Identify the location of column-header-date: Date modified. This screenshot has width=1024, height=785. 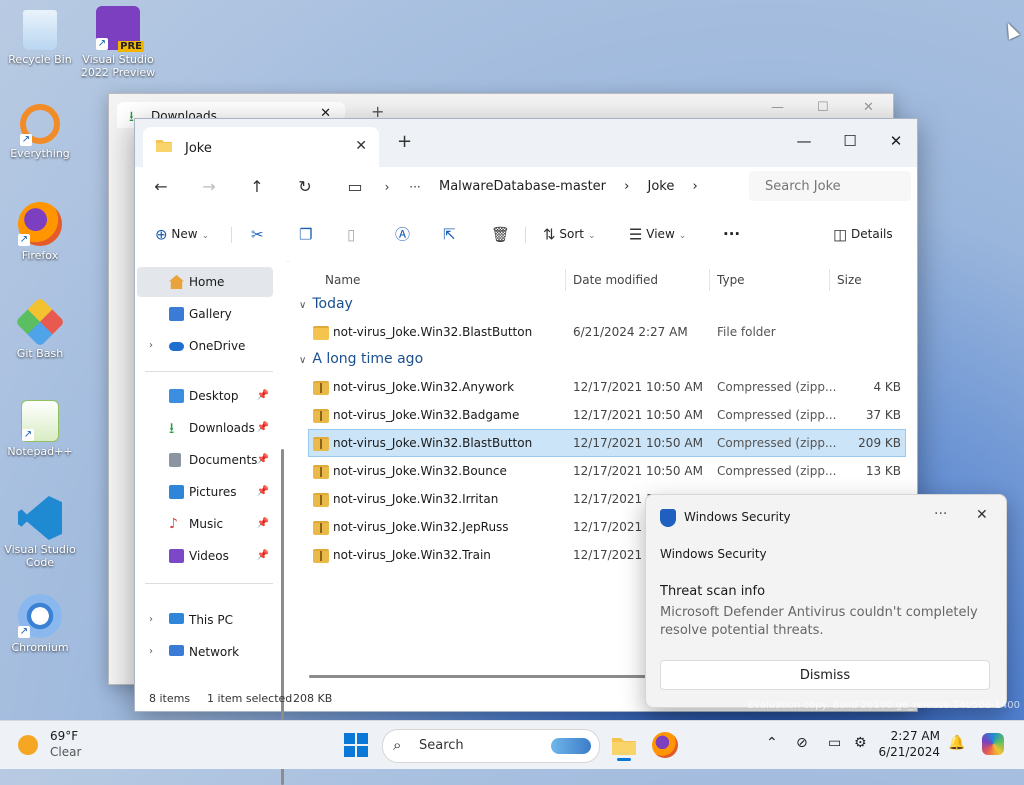
(615, 280).